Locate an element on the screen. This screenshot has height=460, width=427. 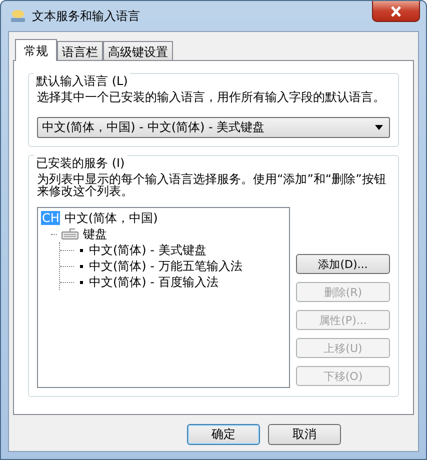
window-title: 文本服务和输入语言 is located at coordinates (86, 16).